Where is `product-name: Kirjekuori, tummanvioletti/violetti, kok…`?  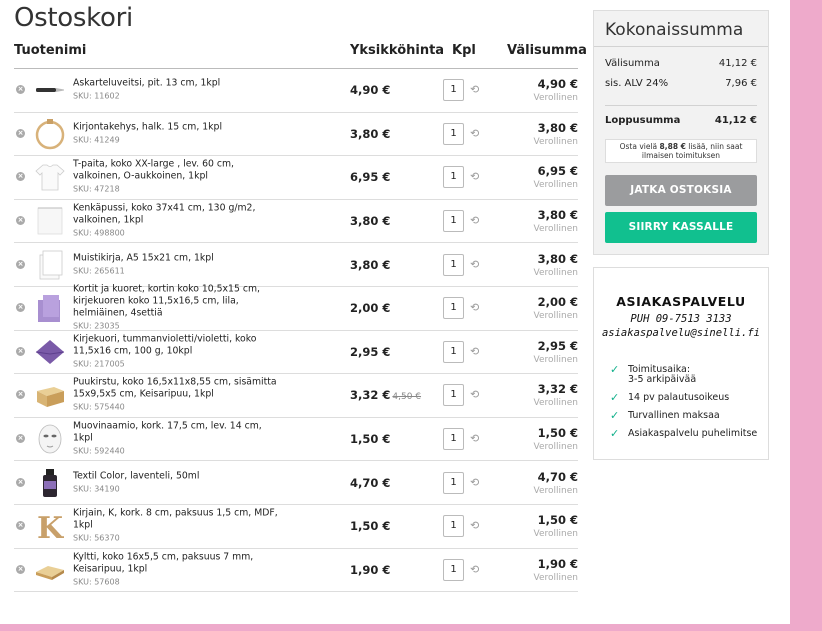 product-name: Kirjekuori, tummanvioletti/violetti, kok… is located at coordinates (178, 351).